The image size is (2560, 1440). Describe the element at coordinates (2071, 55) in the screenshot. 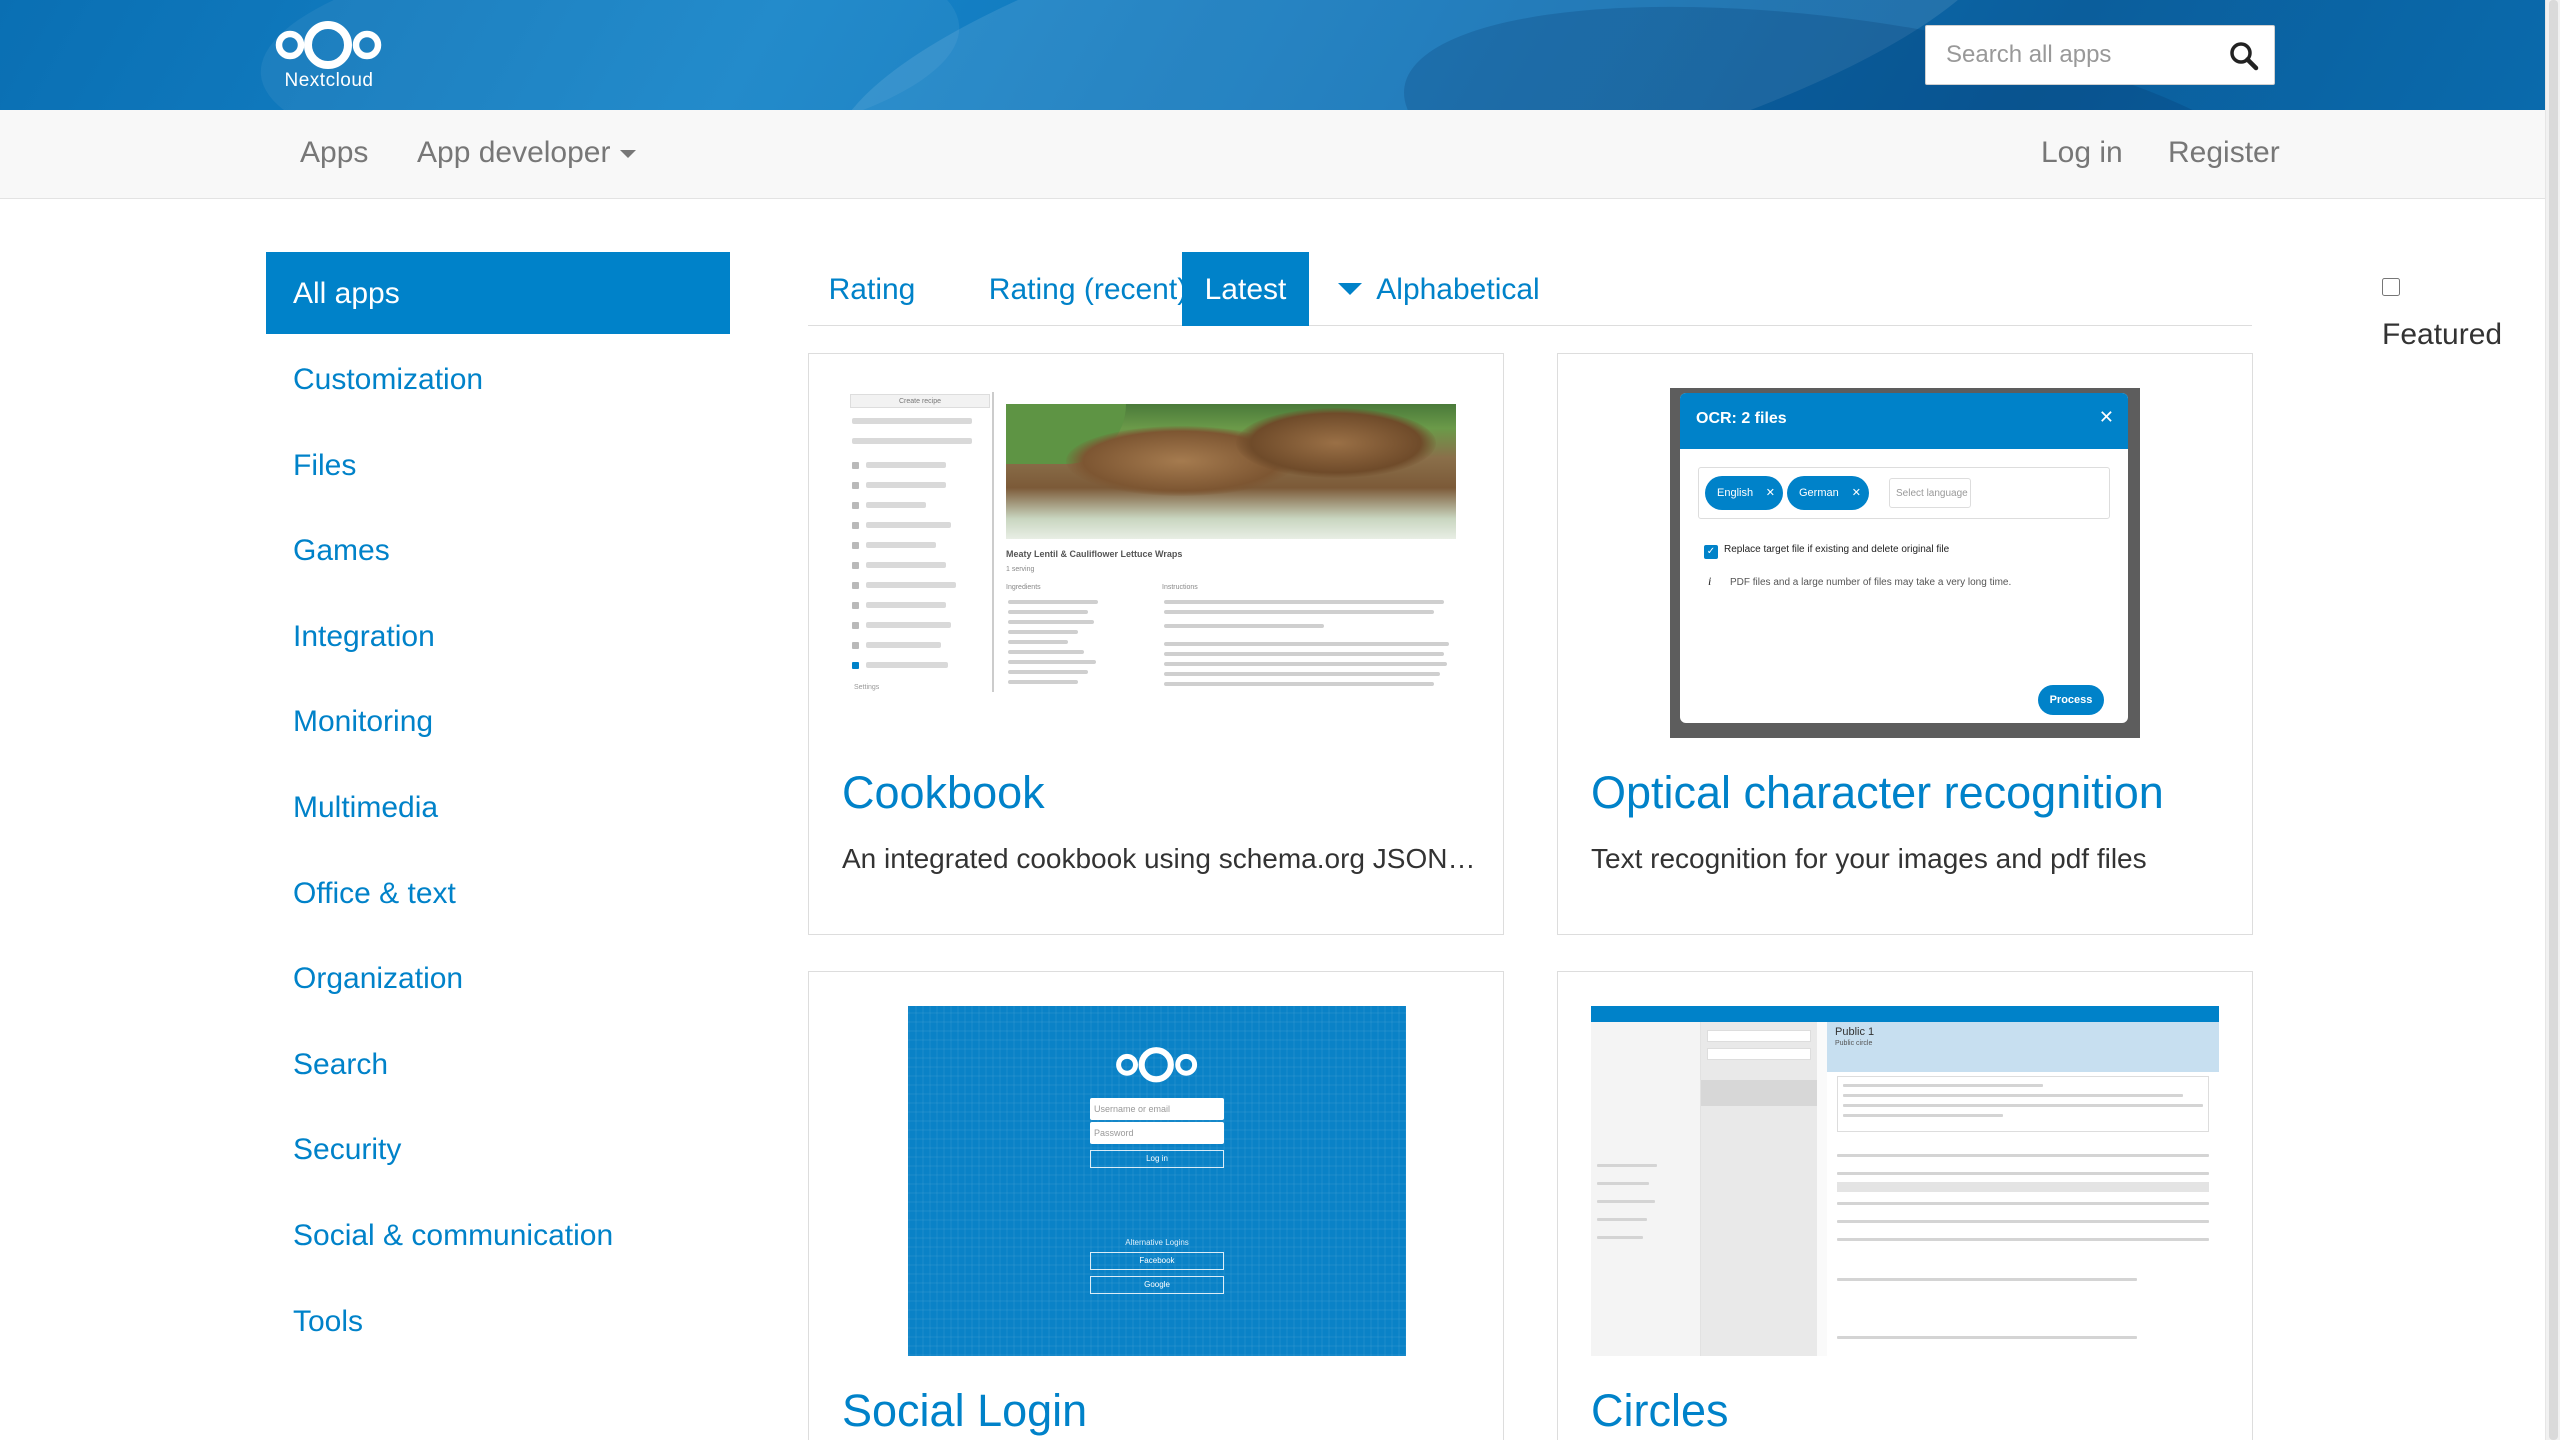

I see `search-input` at that location.